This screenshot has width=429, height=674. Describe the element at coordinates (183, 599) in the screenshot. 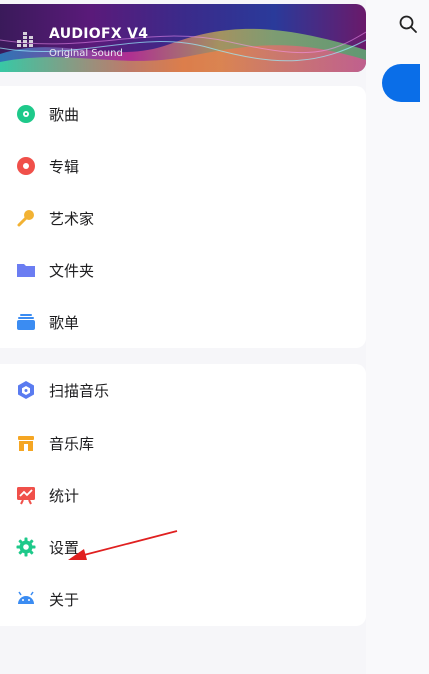

I see `menu-item-about: 关于` at that location.